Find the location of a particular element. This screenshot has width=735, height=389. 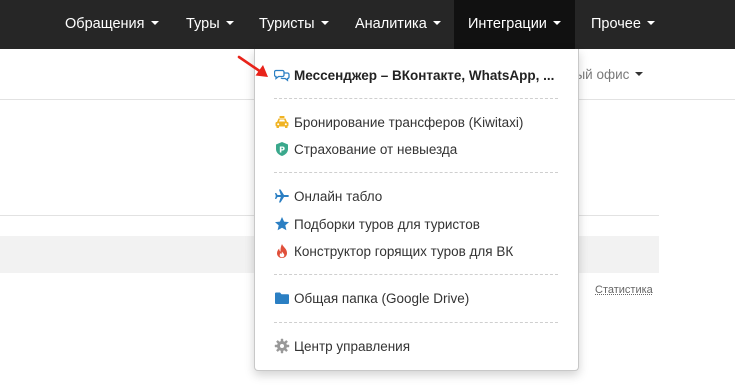

nav-label: Туристы is located at coordinates (287, 24).